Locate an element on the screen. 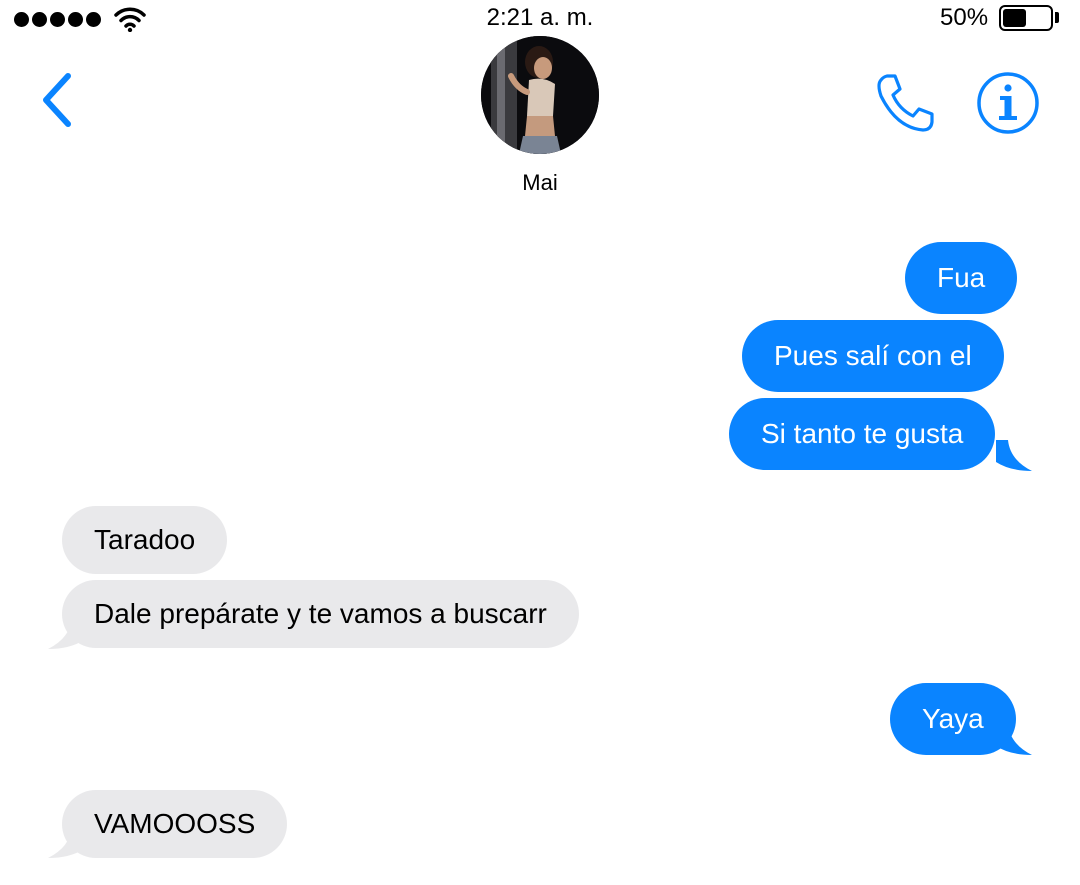  message-text: VAMOOOSS is located at coordinates (175, 823).